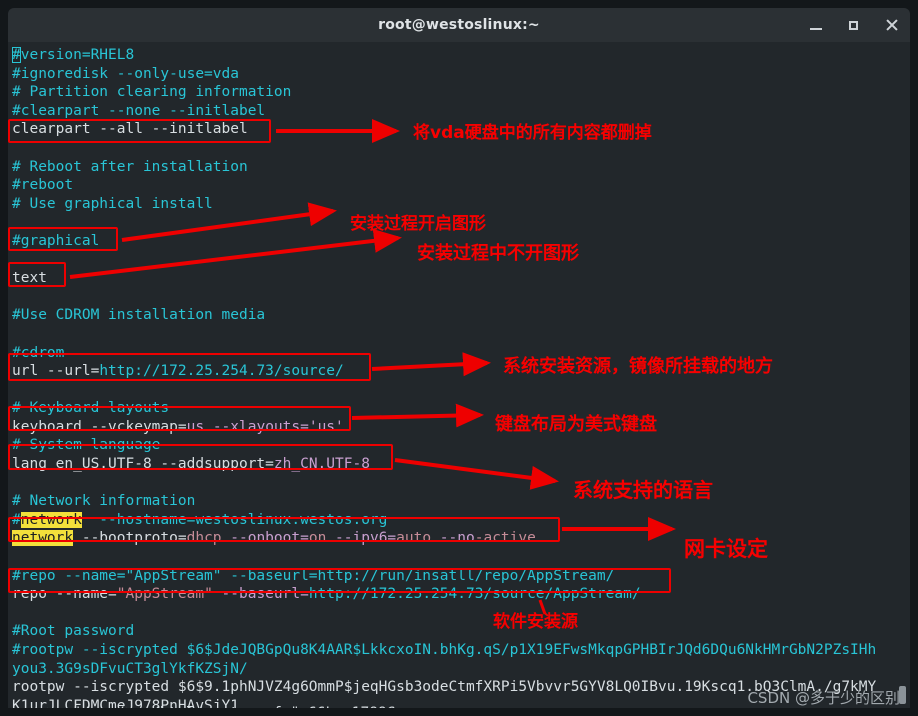 This screenshot has width=918, height=716. I want to click on annotation-text-mode: 安装过程中不开图形, so click(498, 253).